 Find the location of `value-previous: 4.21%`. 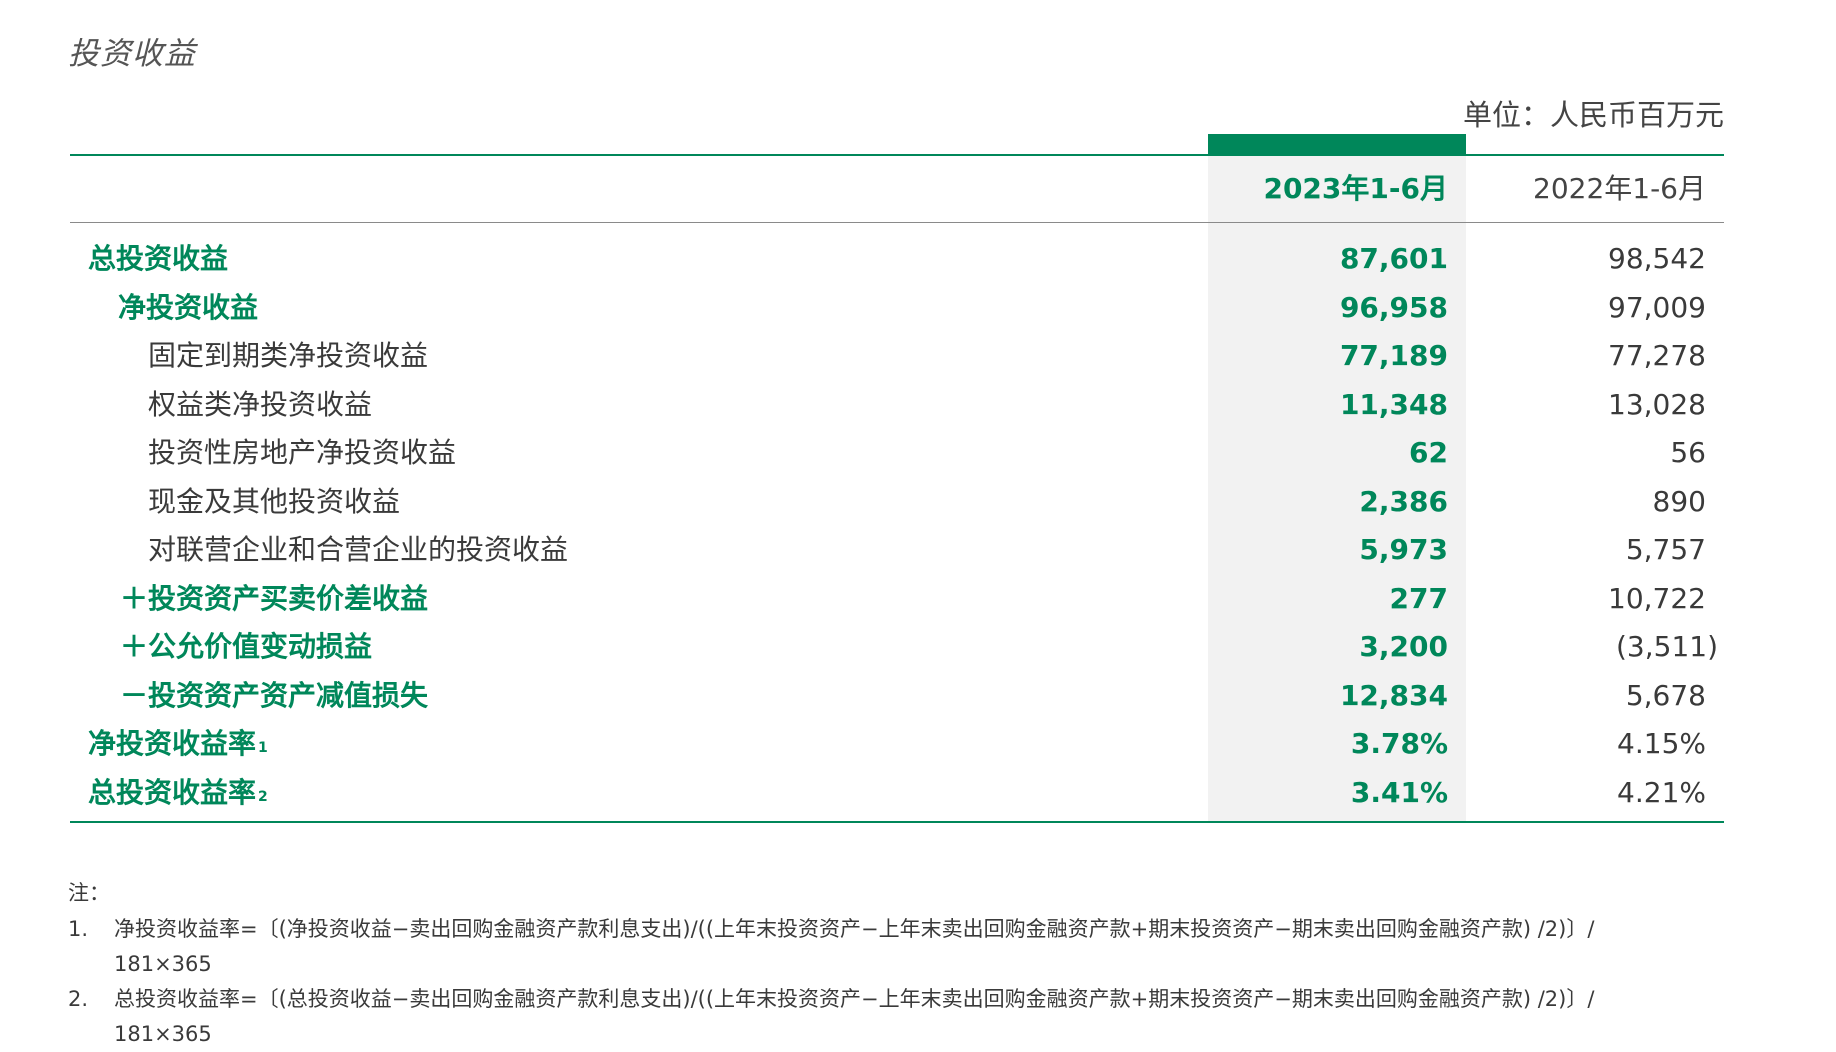

value-previous: 4.21% is located at coordinates (1661, 792).